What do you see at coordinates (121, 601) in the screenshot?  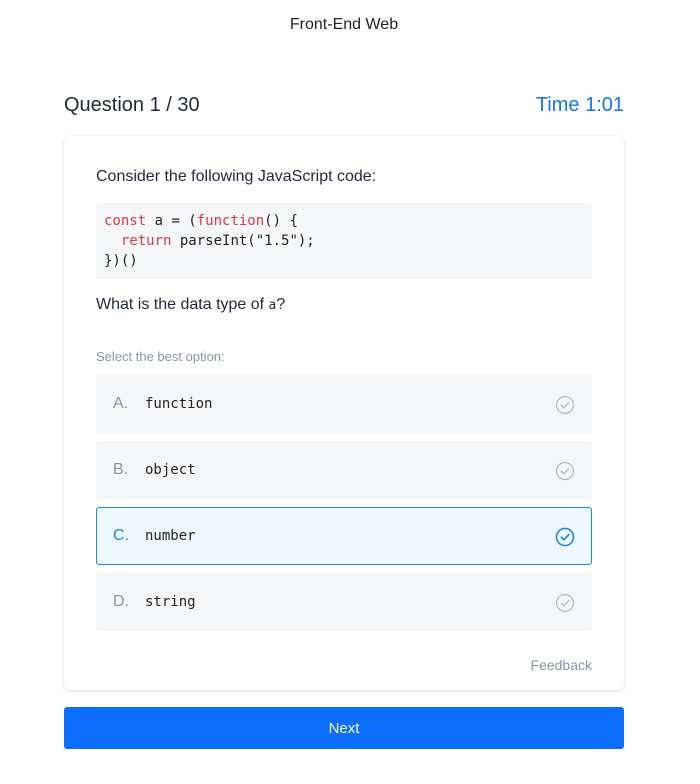 I see `option-letter: D.` at bounding box center [121, 601].